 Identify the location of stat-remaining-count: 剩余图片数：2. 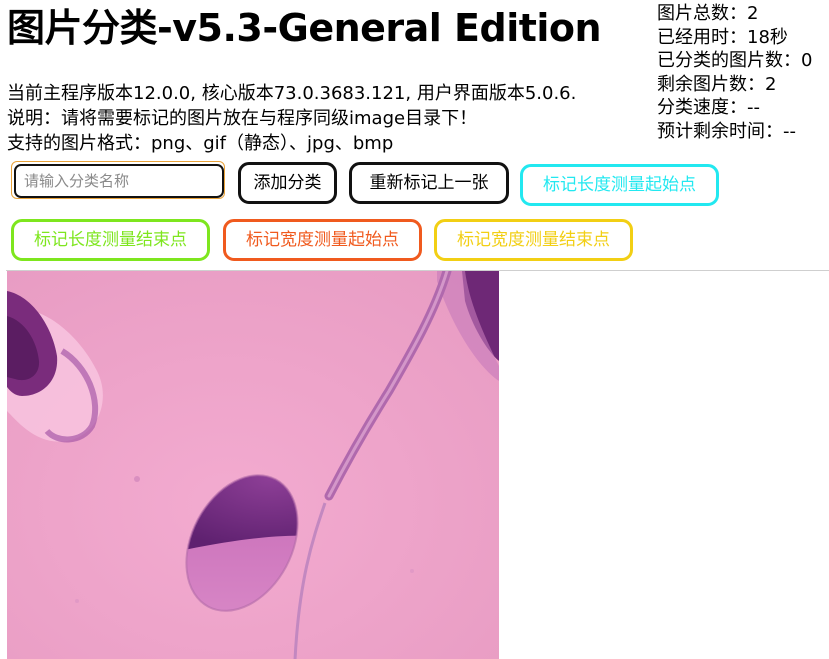
(717, 84).